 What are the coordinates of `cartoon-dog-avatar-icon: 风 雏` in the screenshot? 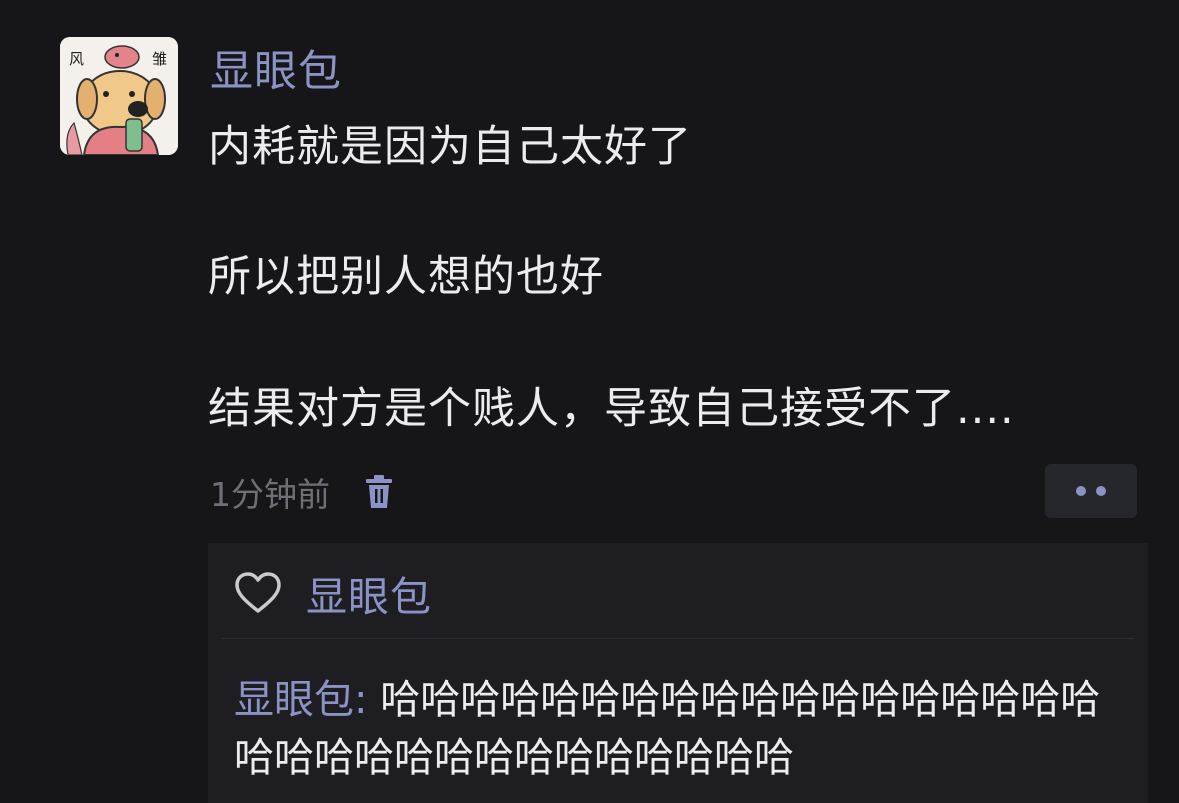 It's located at (119, 96).